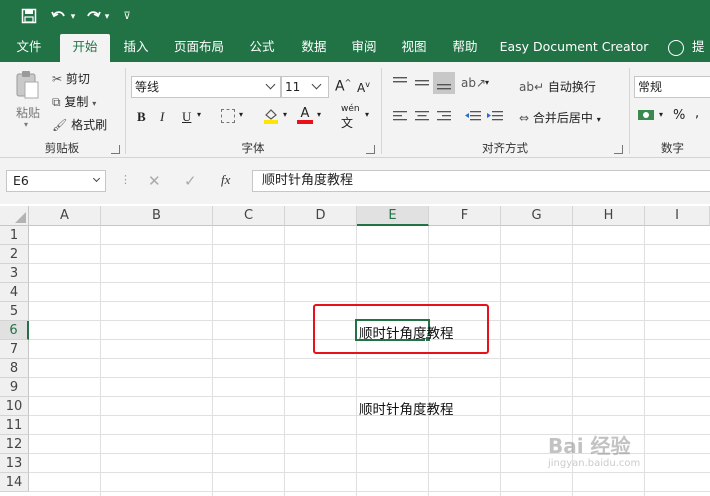 The width and height of the screenshot is (710, 496). What do you see at coordinates (14, 330) in the screenshot?
I see `row-header-selected: 6` at bounding box center [14, 330].